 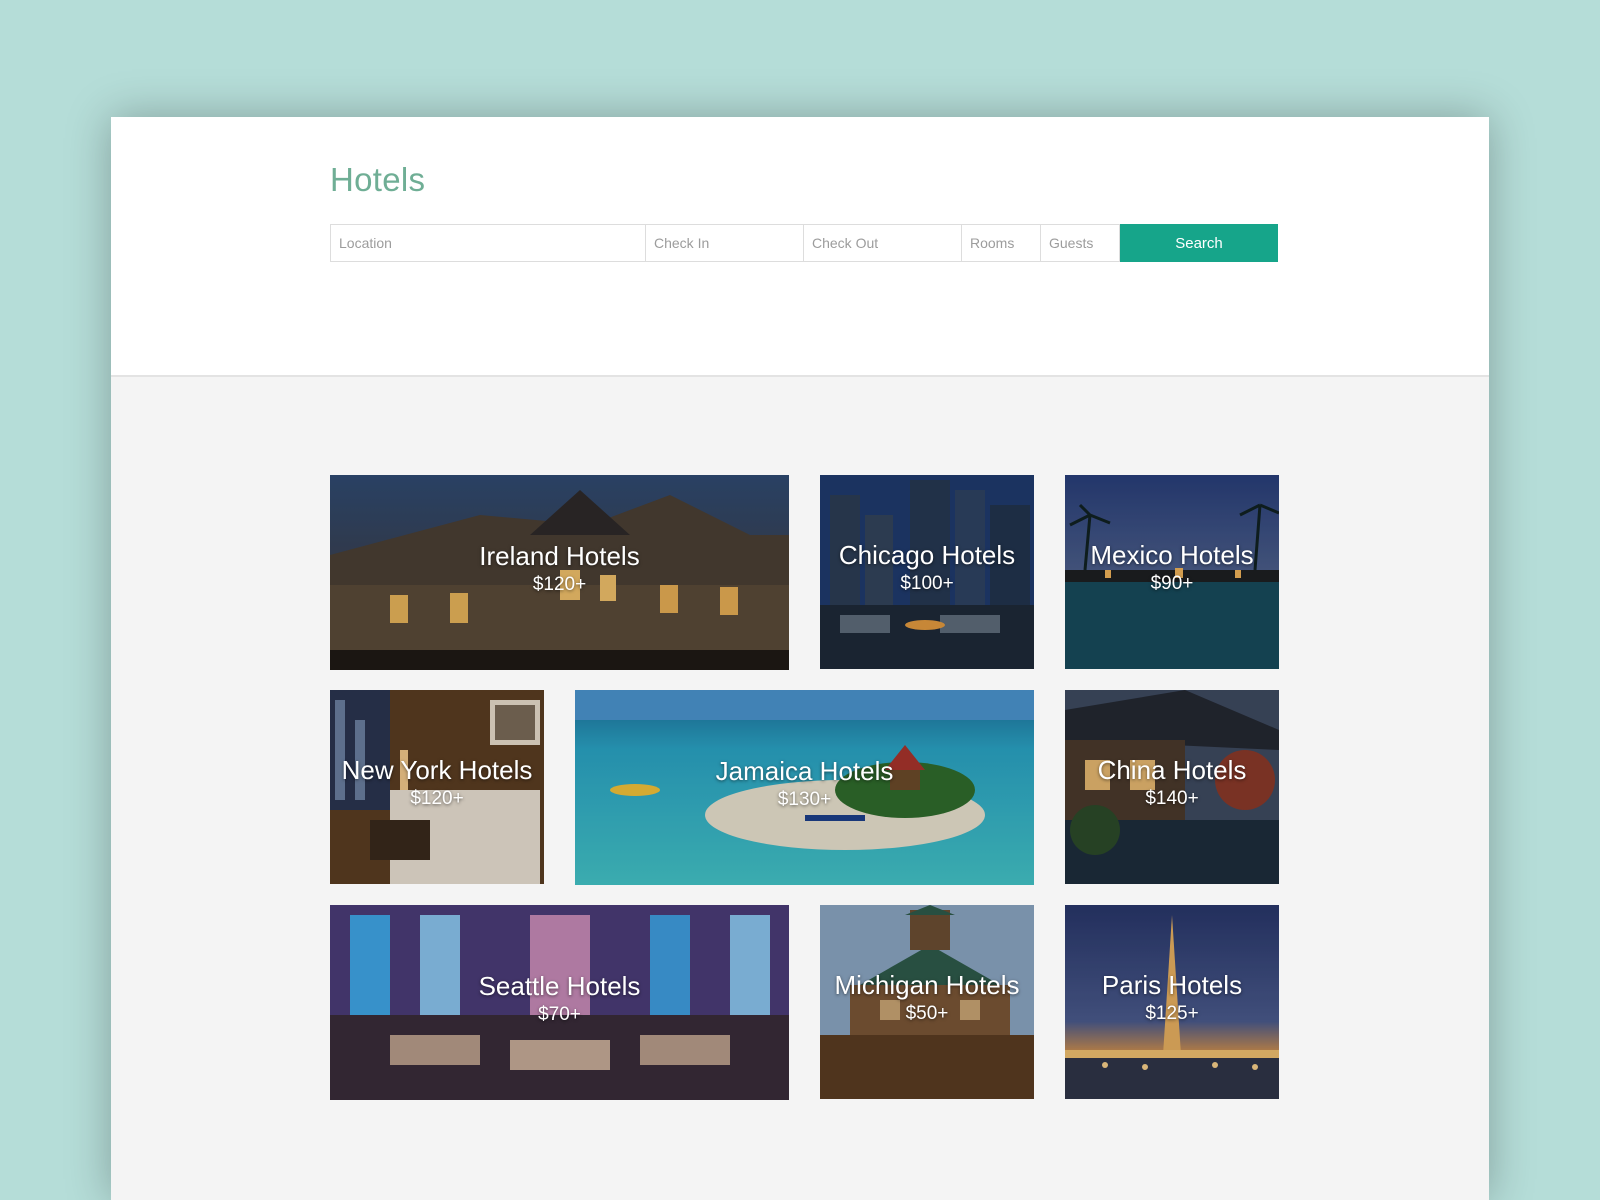 I want to click on destination-card-jamaica: Jamaica Hotels $130+, so click(x=804, y=787).